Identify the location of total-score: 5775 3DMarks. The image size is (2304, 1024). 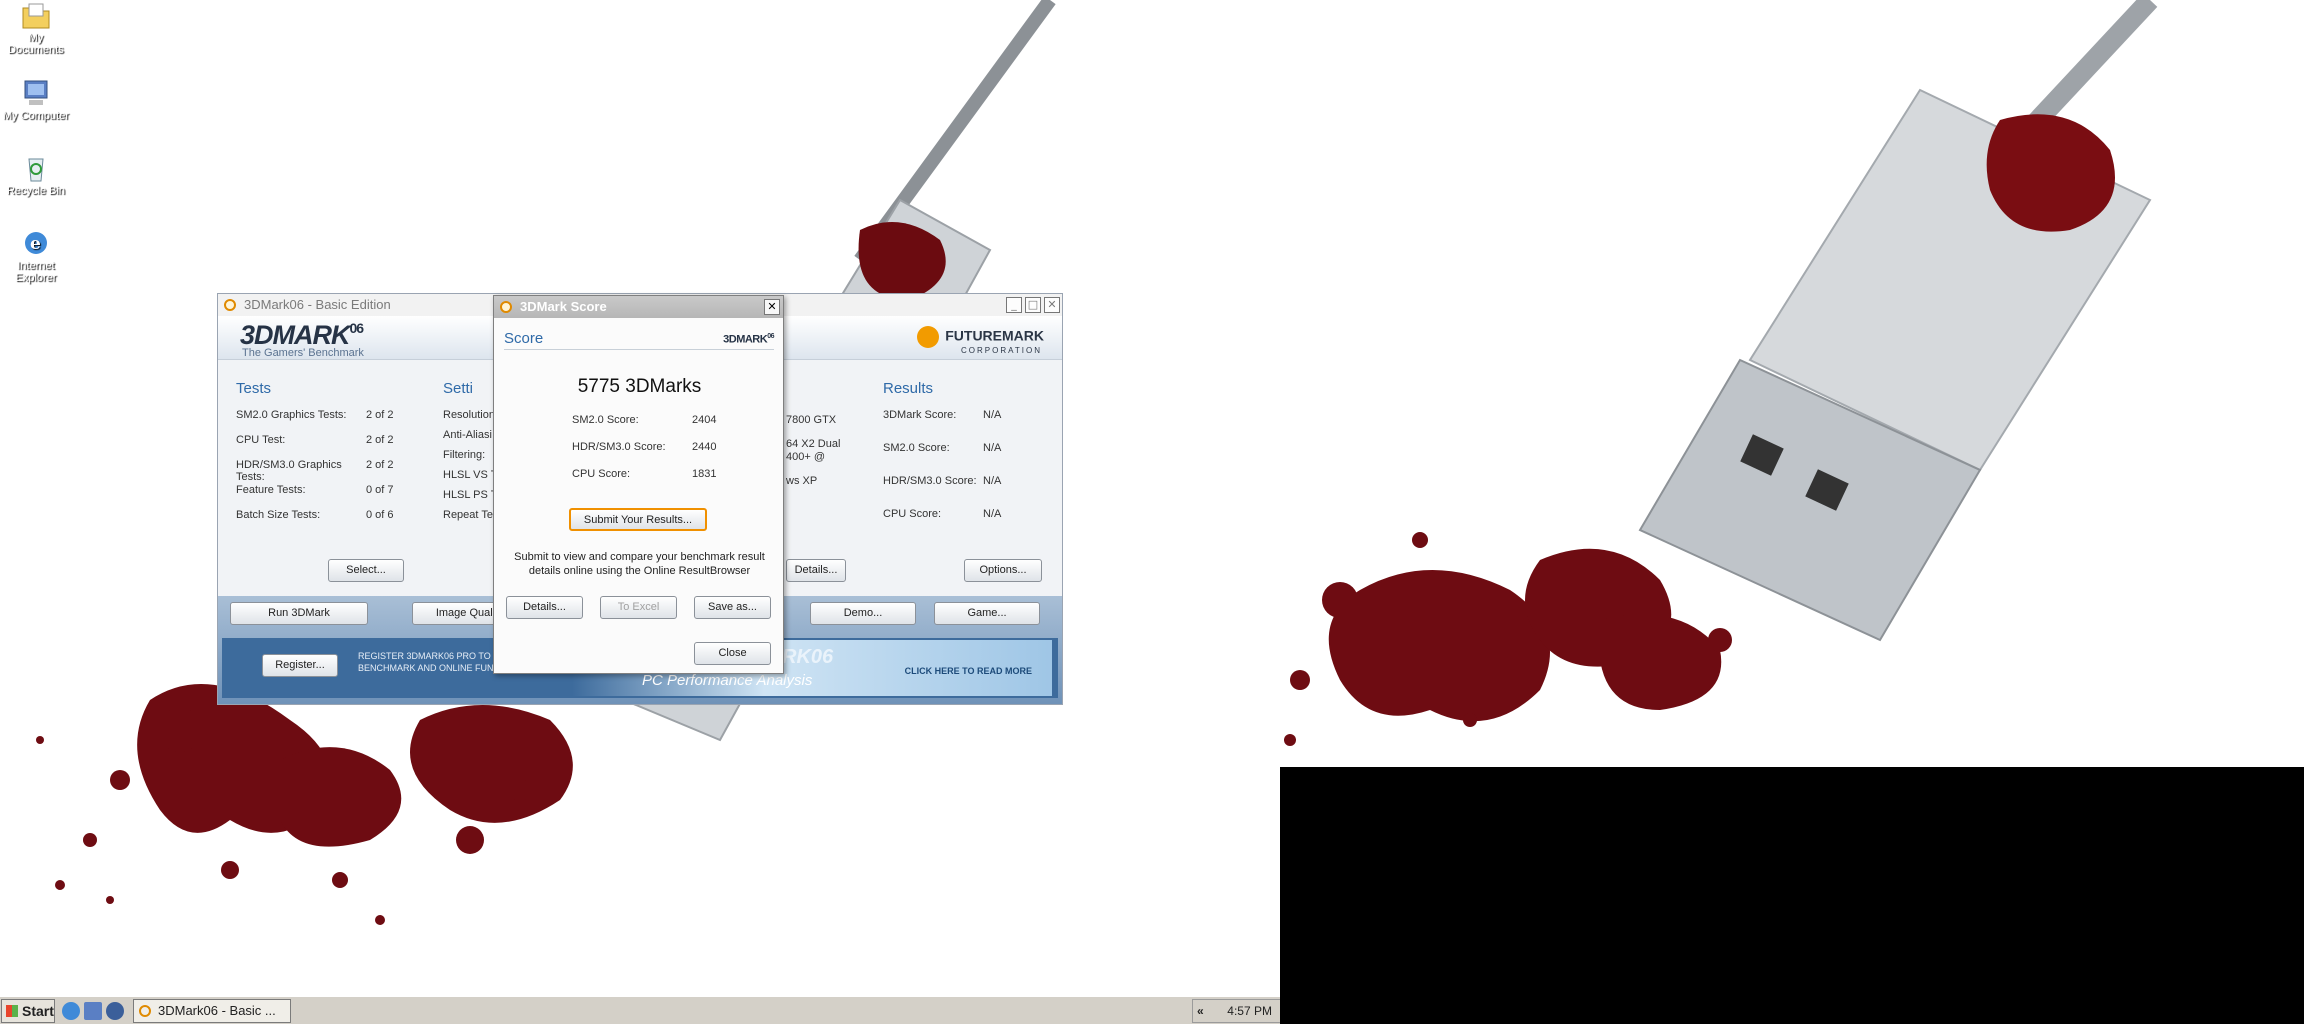
(639, 386).